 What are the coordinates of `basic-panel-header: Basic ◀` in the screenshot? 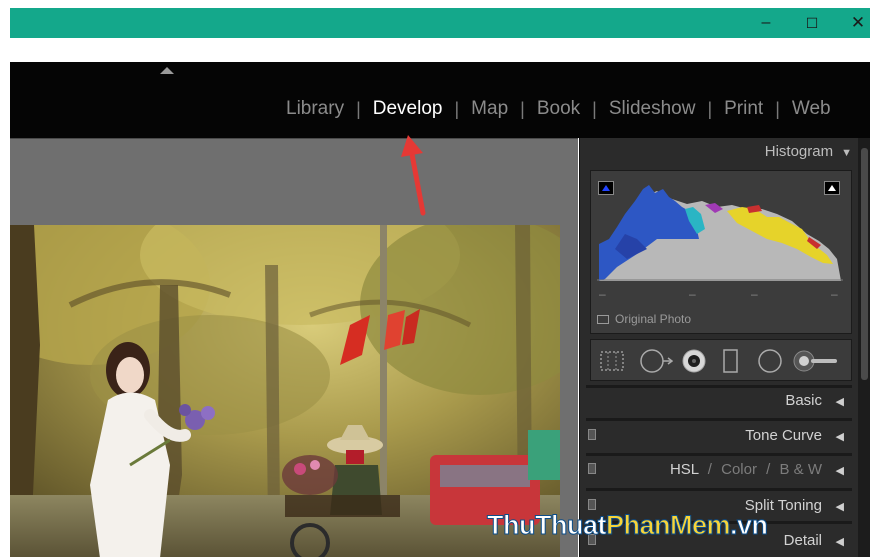 It's located at (719, 405).